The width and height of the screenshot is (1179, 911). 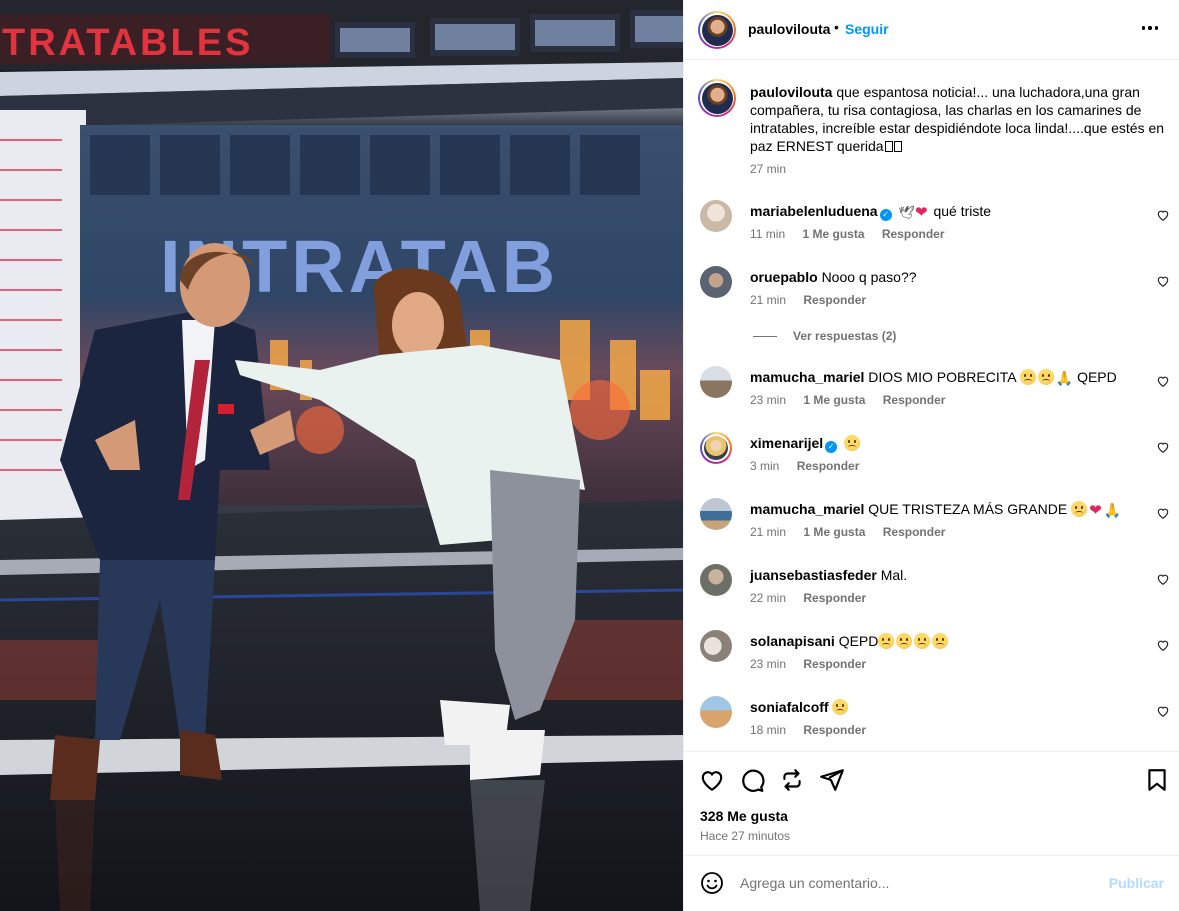 I want to click on emoji-picker-icon, so click(x=712, y=883).